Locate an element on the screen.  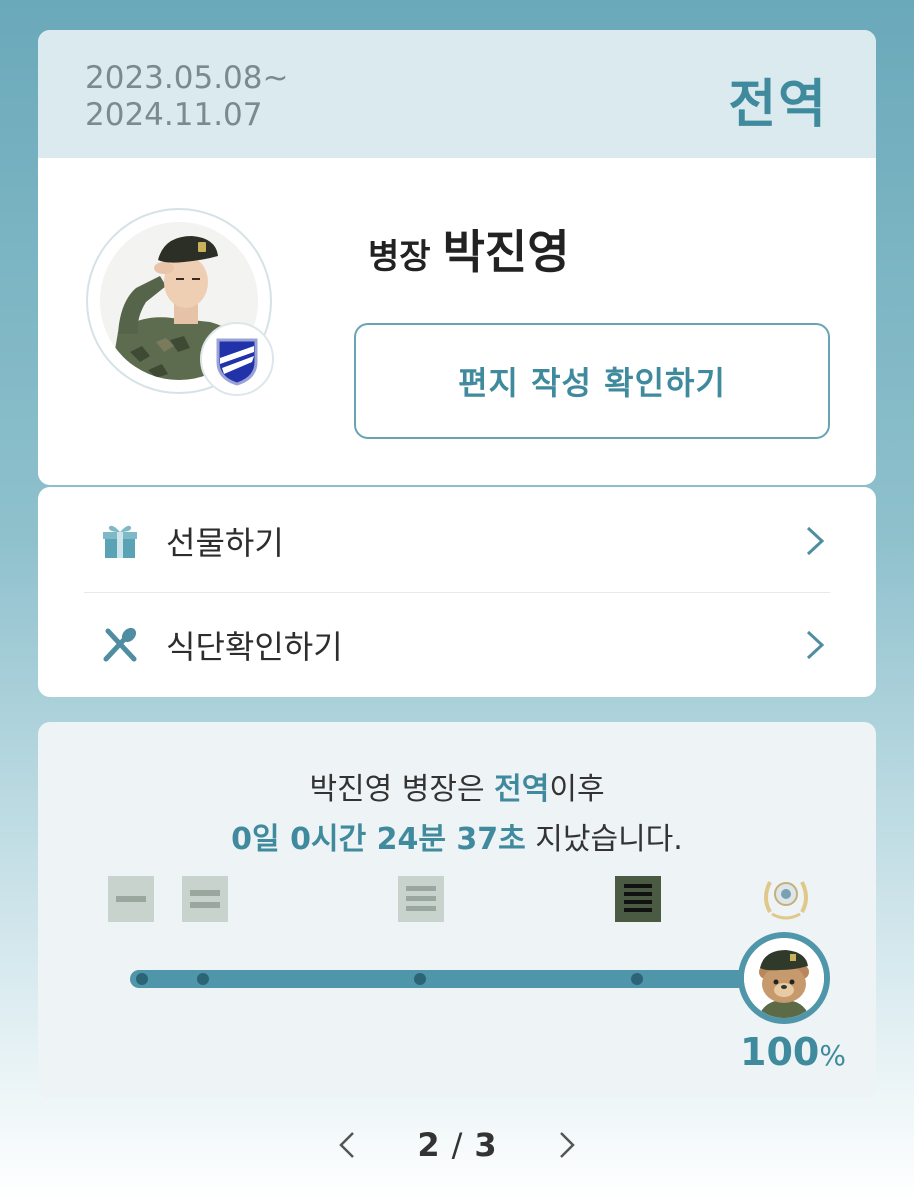
utensils-icon is located at coordinates (120, 645).